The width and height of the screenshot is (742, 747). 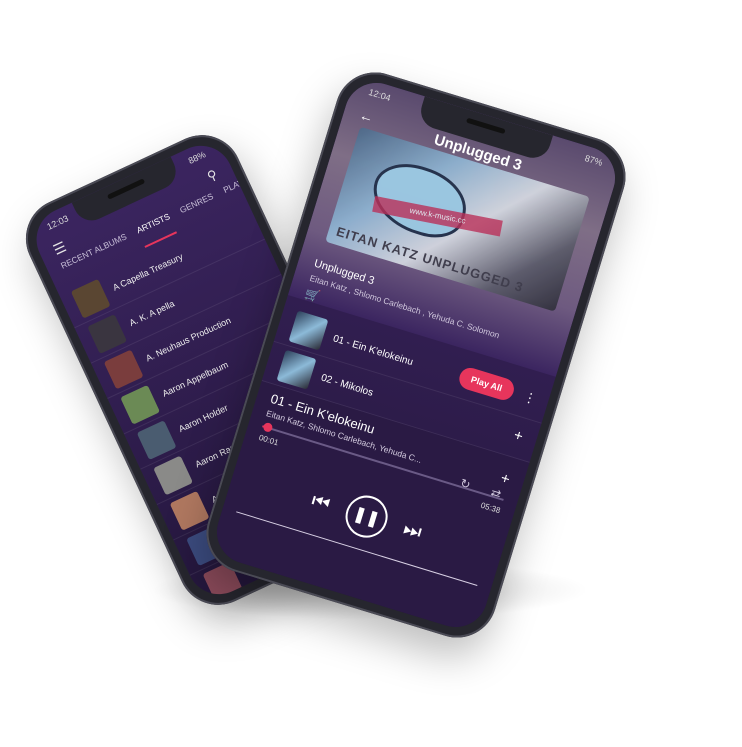 I want to click on play-all-button: Play All, so click(x=486, y=384).